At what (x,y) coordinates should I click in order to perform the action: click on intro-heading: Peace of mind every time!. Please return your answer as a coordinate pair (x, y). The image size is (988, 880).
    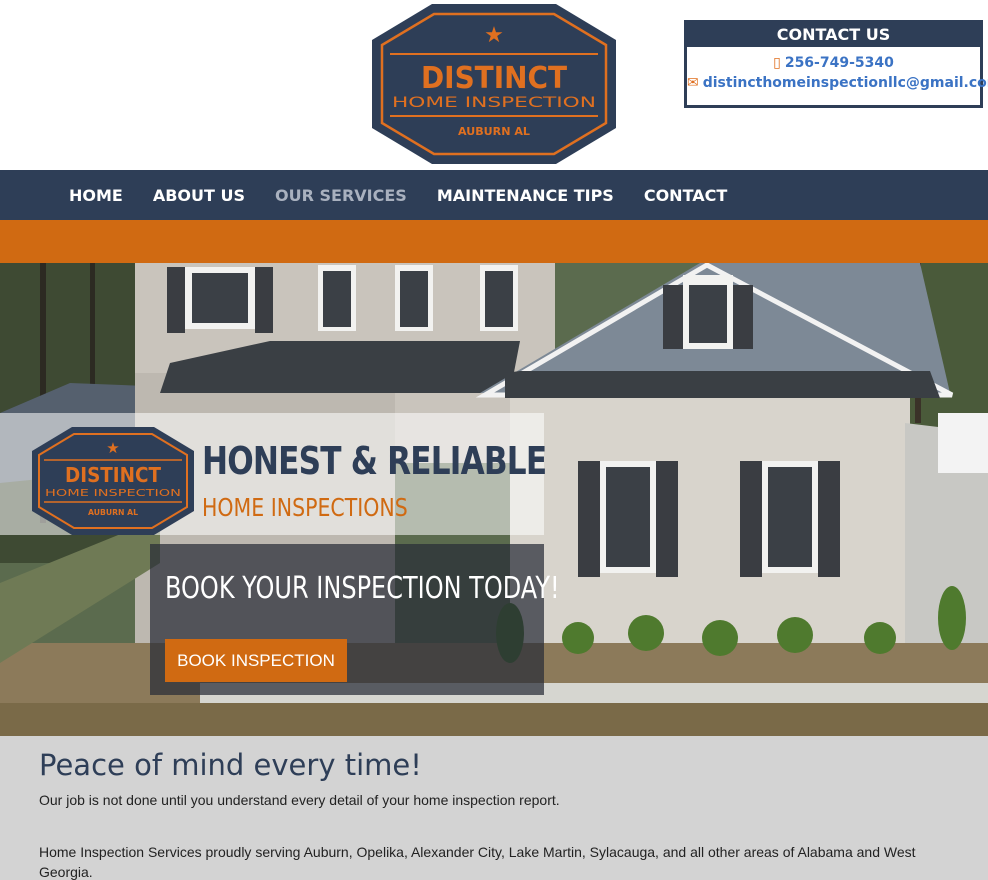
    Looking at the image, I should click on (230, 765).